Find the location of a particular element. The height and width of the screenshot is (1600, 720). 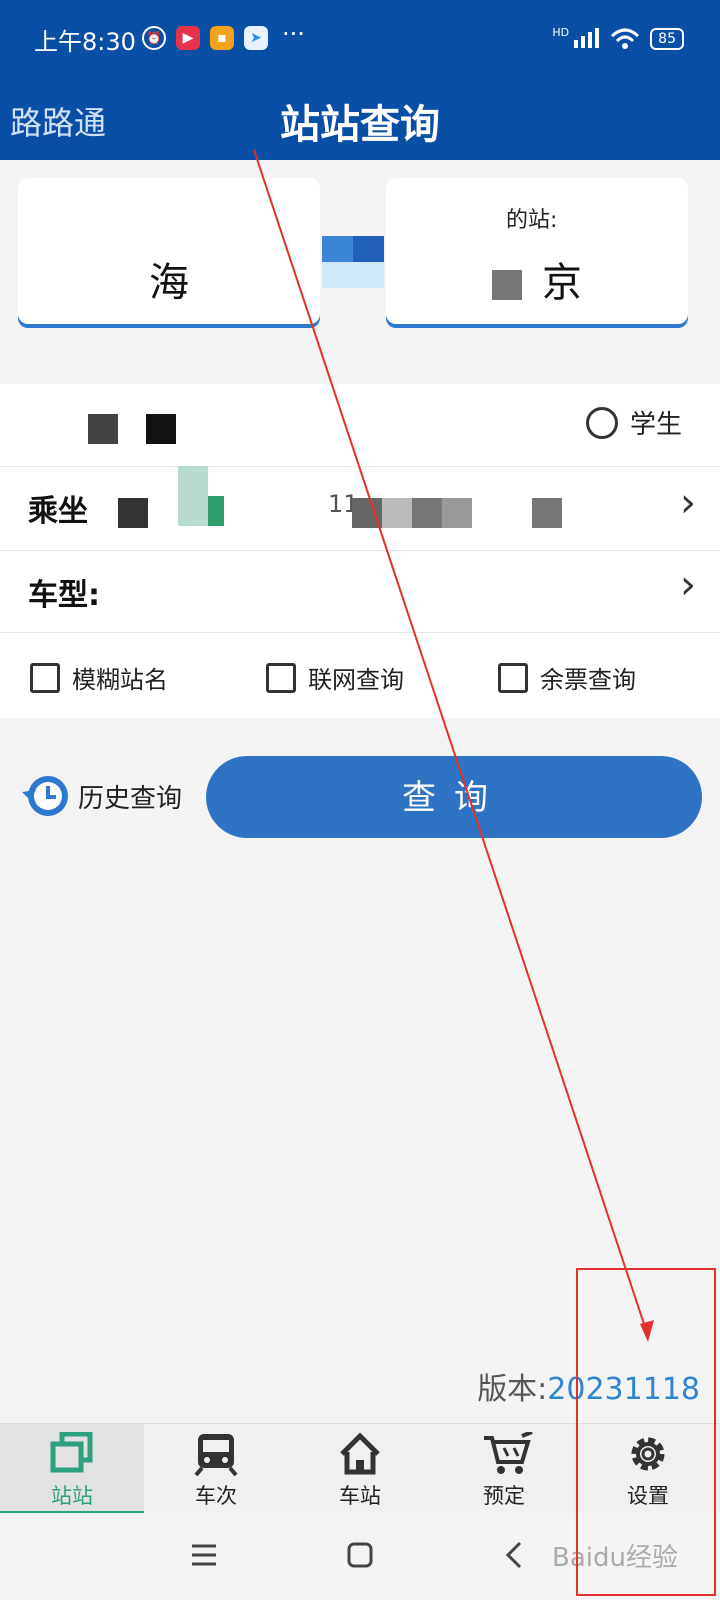

remaining-tickets-checkbox: 余票查询 is located at coordinates (567, 677).